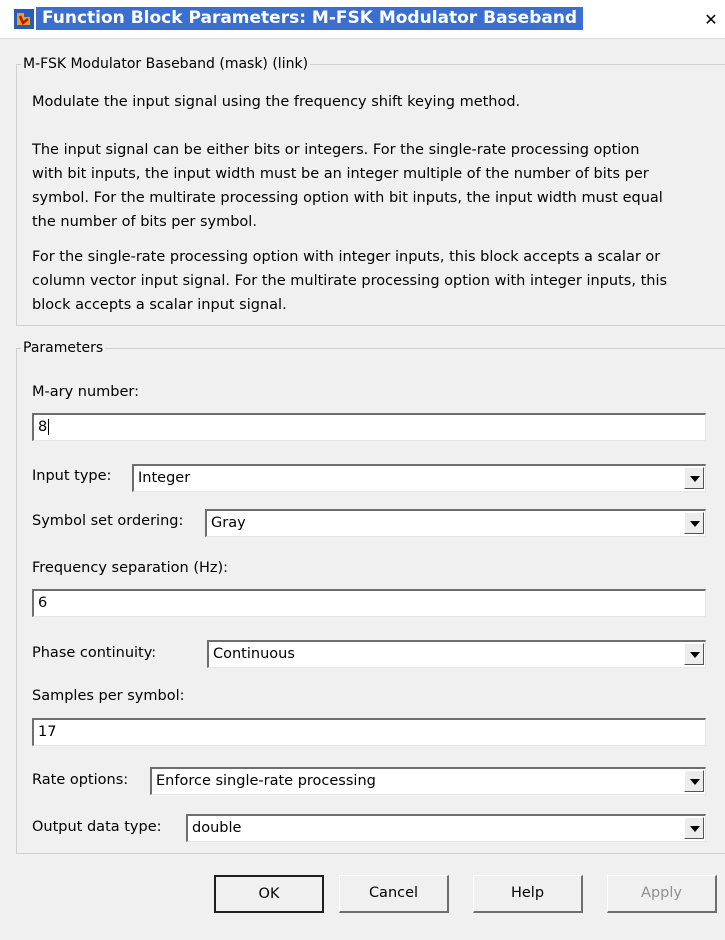 The image size is (725, 940). I want to click on output-data-type-value: double, so click(217, 828).